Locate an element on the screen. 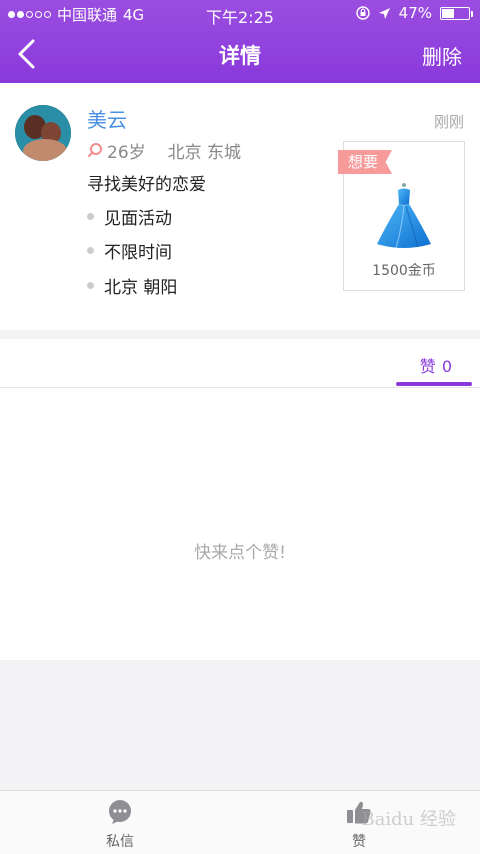  tab-likes-label: 赞 is located at coordinates (427, 366).